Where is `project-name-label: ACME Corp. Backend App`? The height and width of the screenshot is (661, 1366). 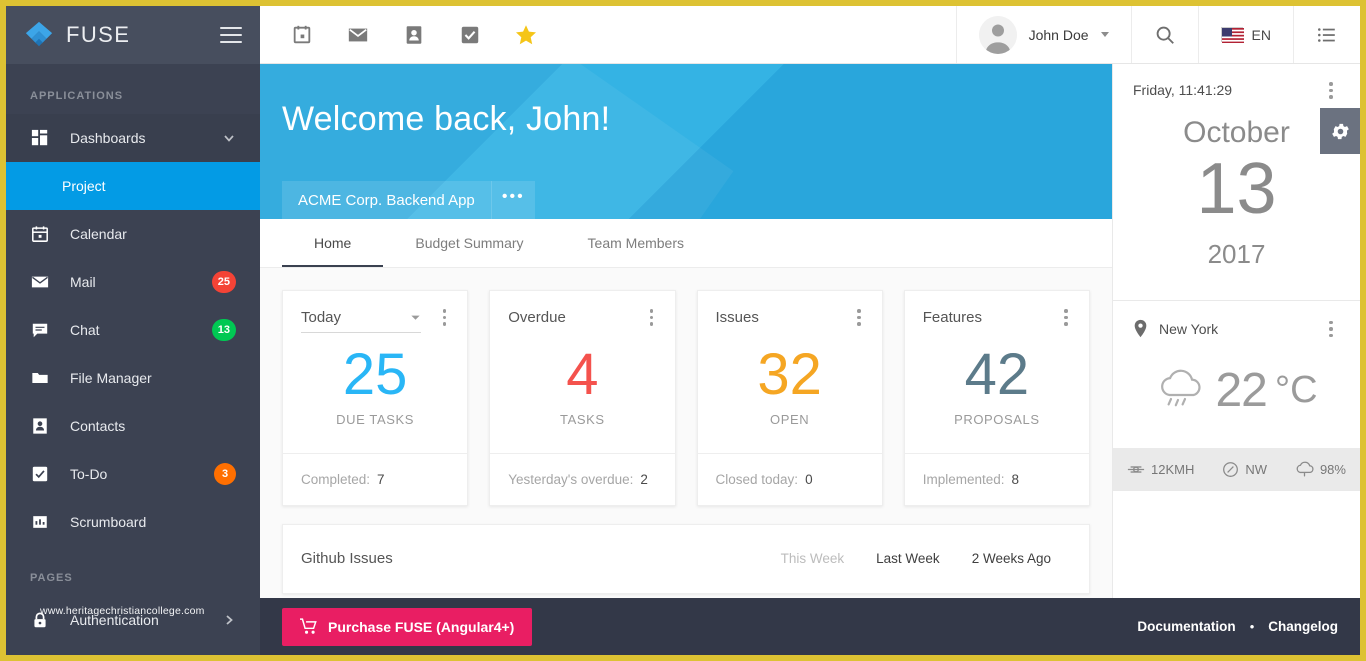 project-name-label: ACME Corp. Backend App is located at coordinates (386, 200).